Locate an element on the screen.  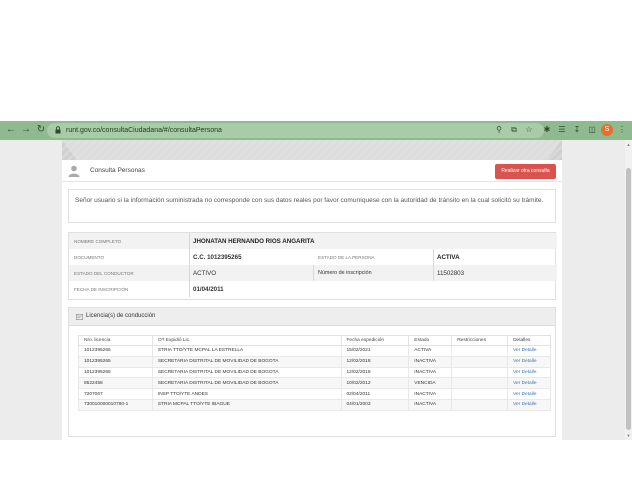
column-header: Estado is located at coordinates (430, 340).